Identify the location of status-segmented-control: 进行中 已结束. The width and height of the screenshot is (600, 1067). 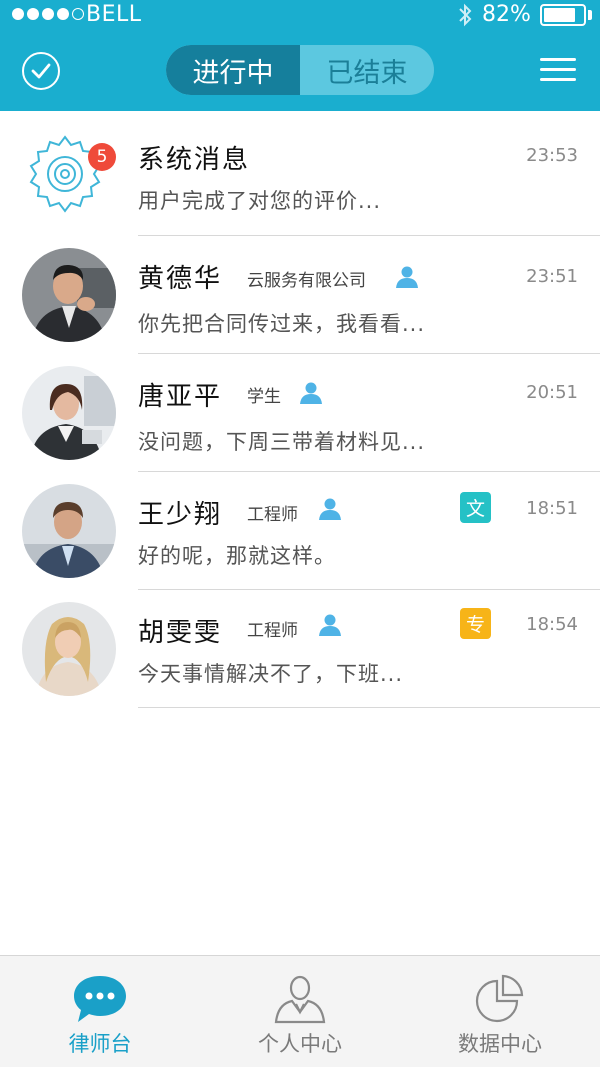
(300, 70).